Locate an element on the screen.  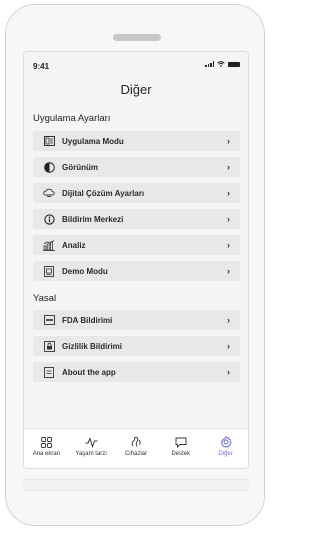
row-digital-solution-settings: Dijital Çözüm Ayarları › is located at coordinates (136, 193).